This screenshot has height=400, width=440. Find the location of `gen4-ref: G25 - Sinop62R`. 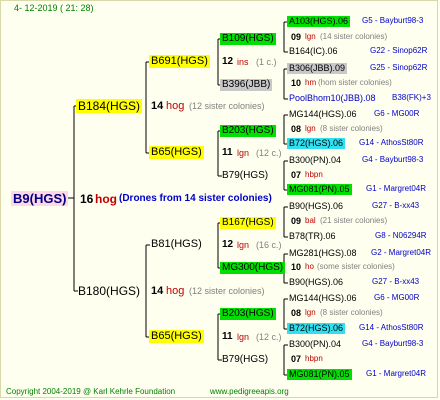

gen4-ref: G25 - Sinop62R is located at coordinates (399, 67).